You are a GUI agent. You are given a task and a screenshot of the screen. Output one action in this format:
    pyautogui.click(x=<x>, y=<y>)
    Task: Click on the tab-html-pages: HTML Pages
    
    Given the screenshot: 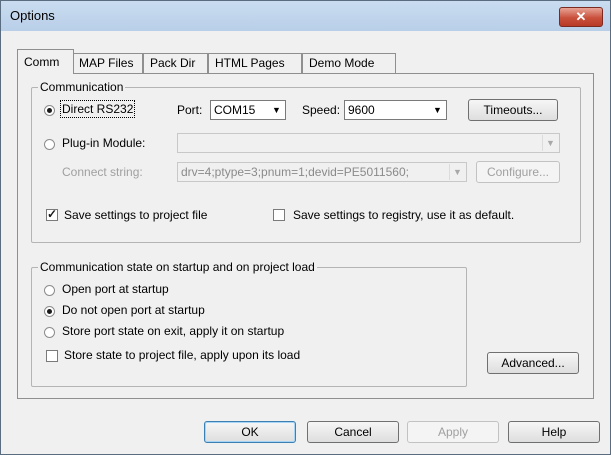 What is the action you would take?
    pyautogui.click(x=255, y=63)
    